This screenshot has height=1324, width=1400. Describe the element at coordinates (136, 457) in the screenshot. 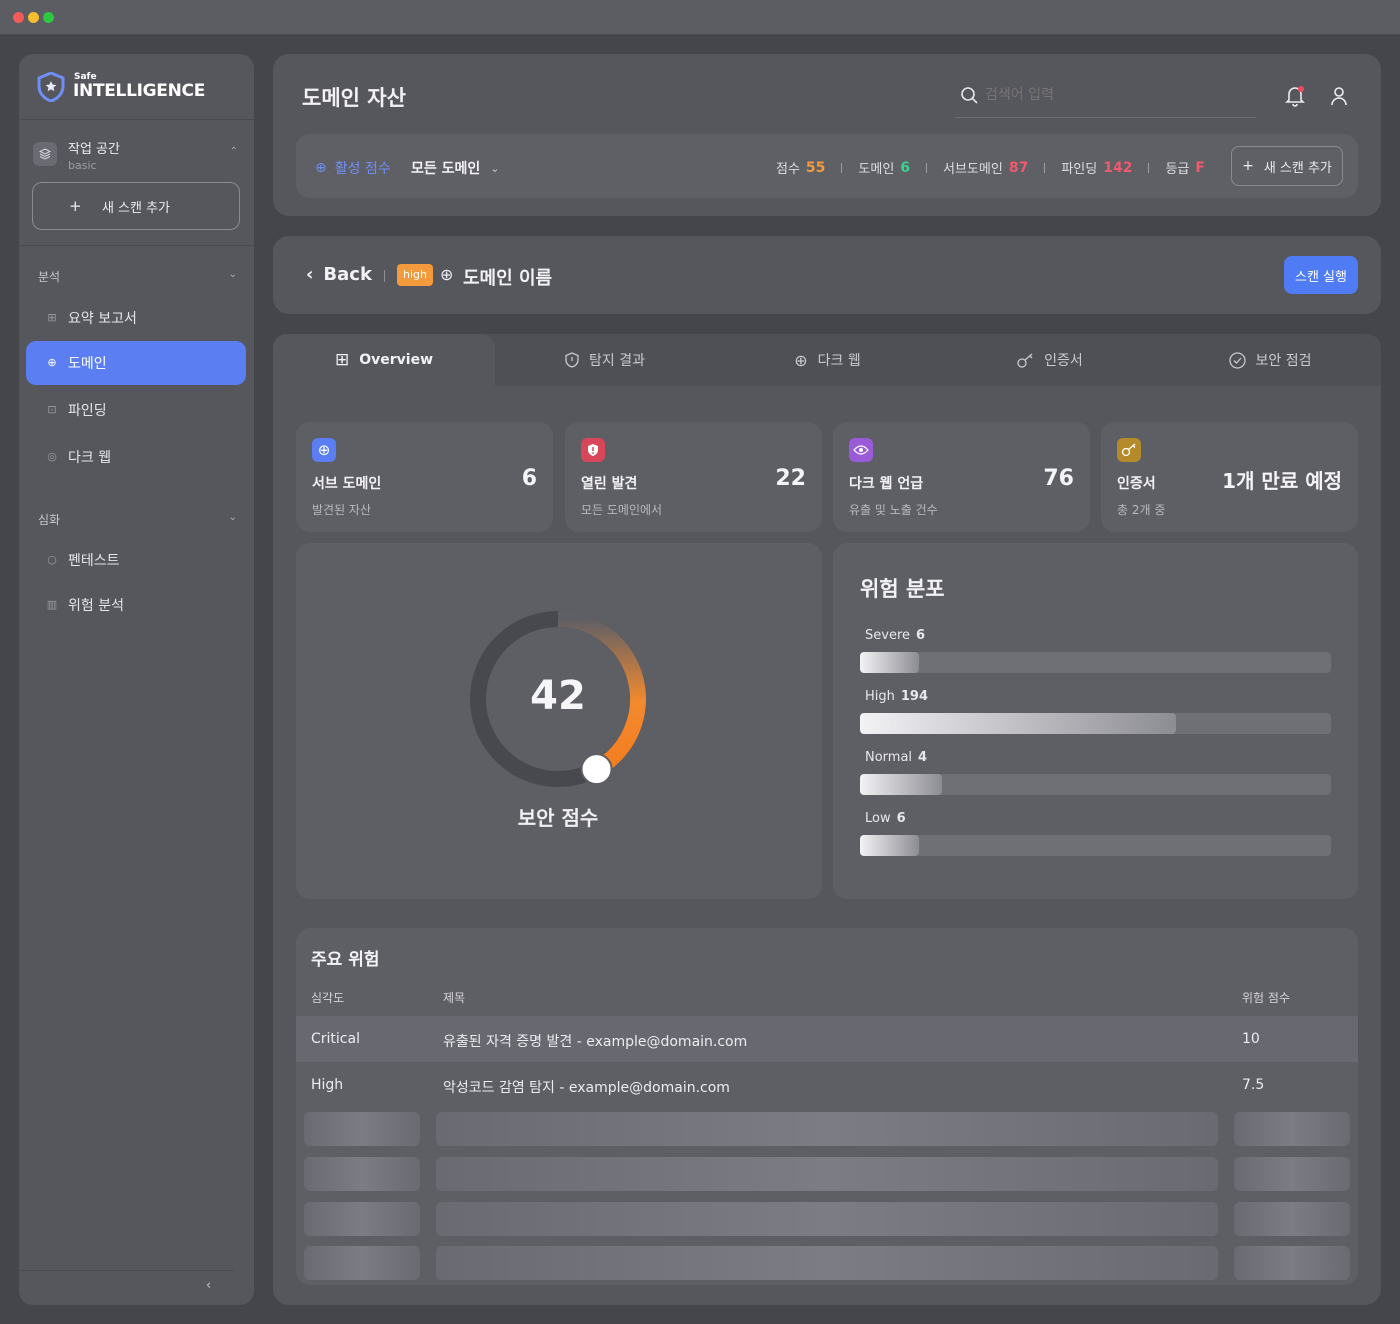

I see `sidebar-item-darkweb: ◎ 다크 웹` at that location.